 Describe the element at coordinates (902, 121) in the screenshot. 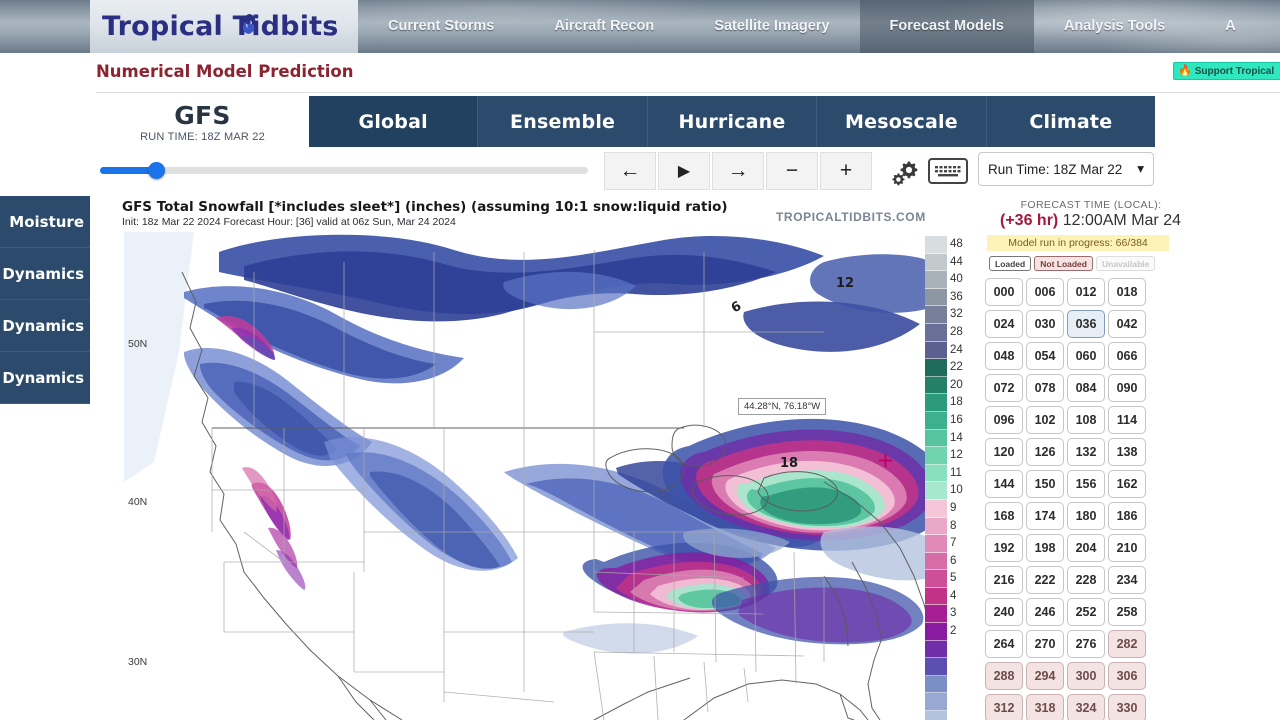

I see `tab-mesoscale: Mesoscale` at that location.